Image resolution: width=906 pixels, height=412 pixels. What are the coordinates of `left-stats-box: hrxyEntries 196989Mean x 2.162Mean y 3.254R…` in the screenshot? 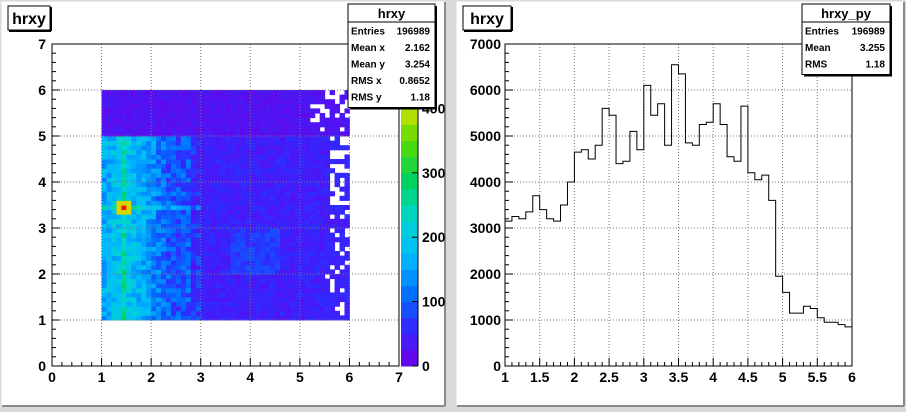 It's located at (392, 56).